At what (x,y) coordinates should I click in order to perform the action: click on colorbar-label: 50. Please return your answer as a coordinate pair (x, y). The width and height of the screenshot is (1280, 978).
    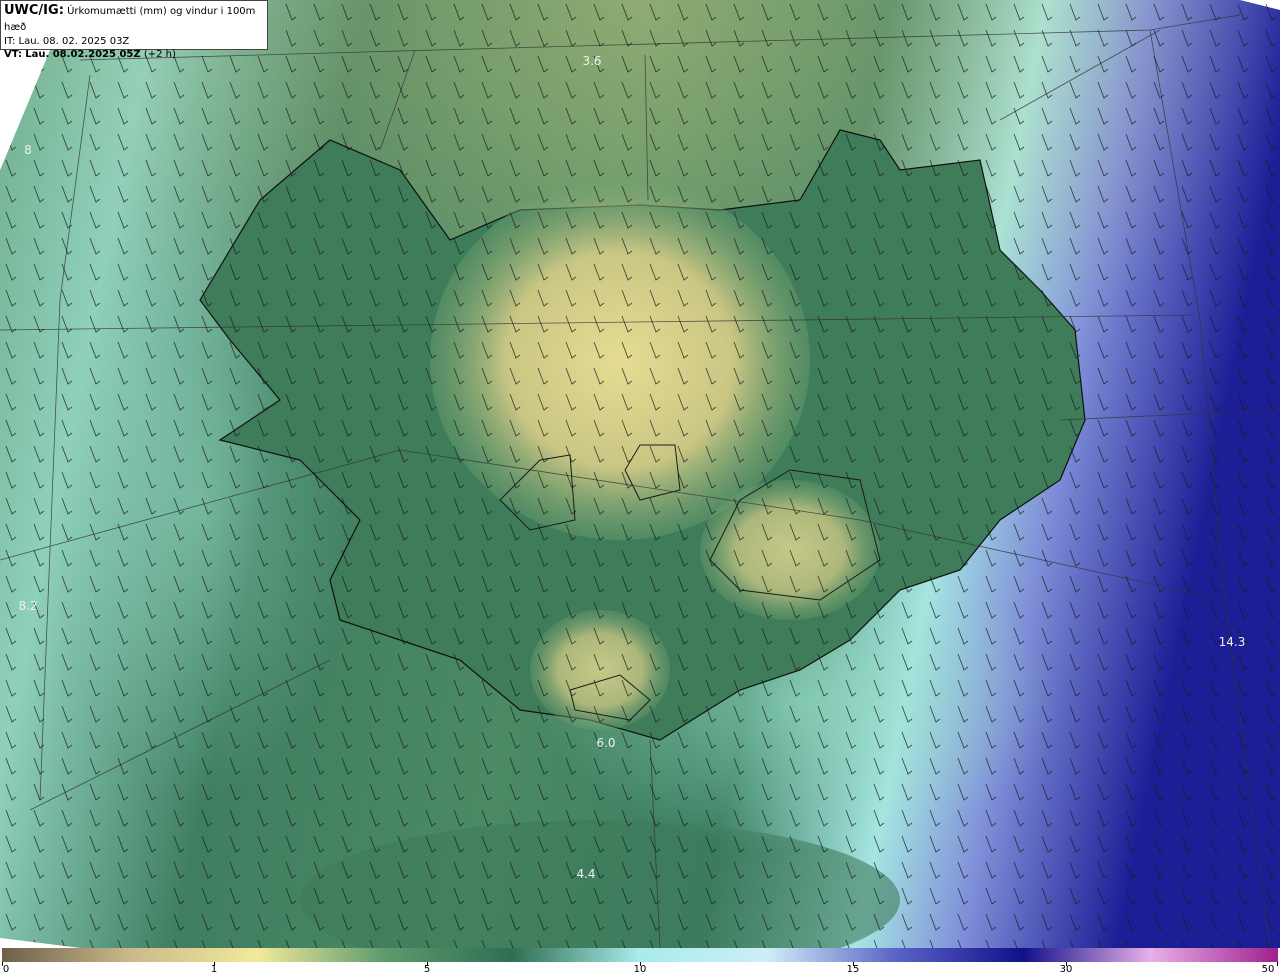
    Looking at the image, I should click on (1268, 969).